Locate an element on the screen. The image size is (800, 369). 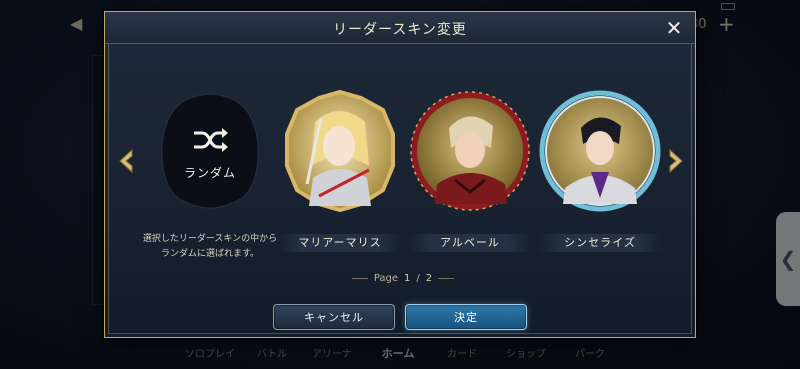
random-description-line1: 選択したリーダースキンの中から is located at coordinates (210, 239).